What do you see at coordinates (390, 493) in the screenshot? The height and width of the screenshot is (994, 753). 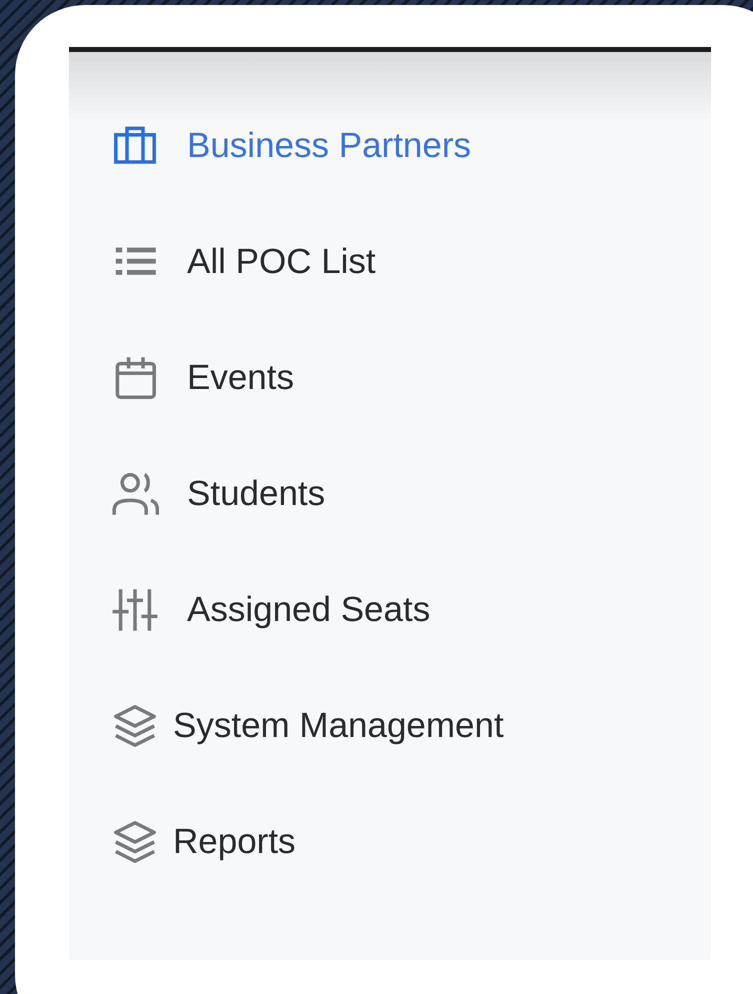 I see `sidebar-item: Students` at bounding box center [390, 493].